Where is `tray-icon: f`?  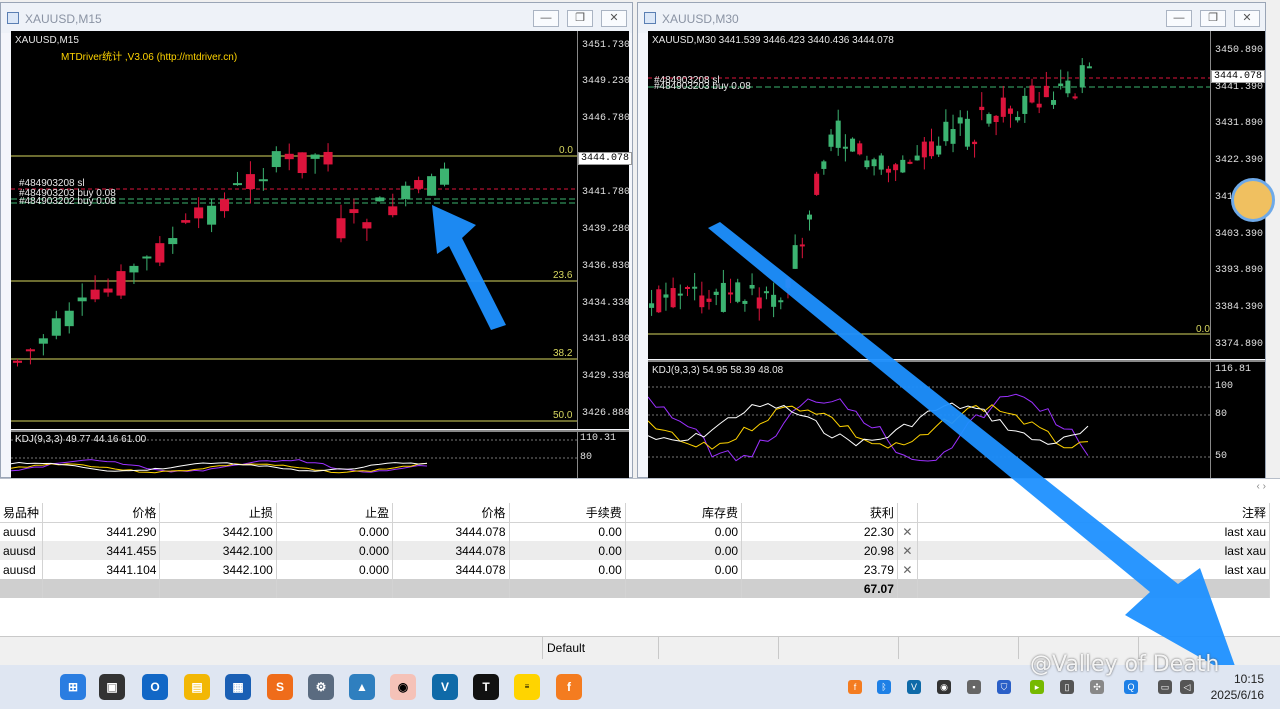 tray-icon: f is located at coordinates (855, 687).